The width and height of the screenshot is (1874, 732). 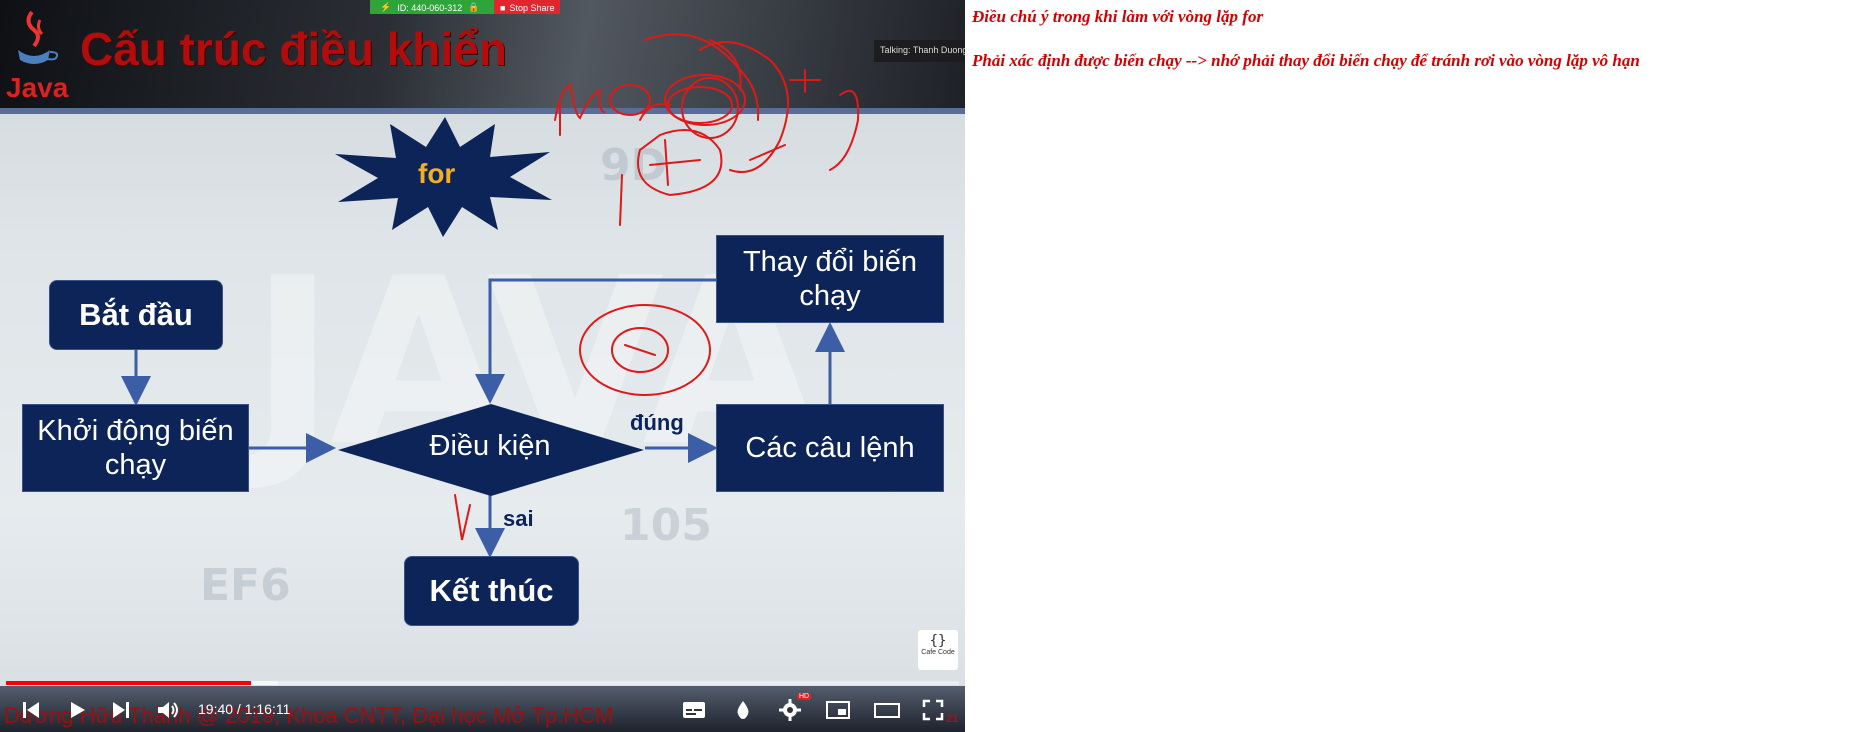 What do you see at coordinates (244, 709) in the screenshot?
I see `time-display: 19:40 / 1:16:11` at bounding box center [244, 709].